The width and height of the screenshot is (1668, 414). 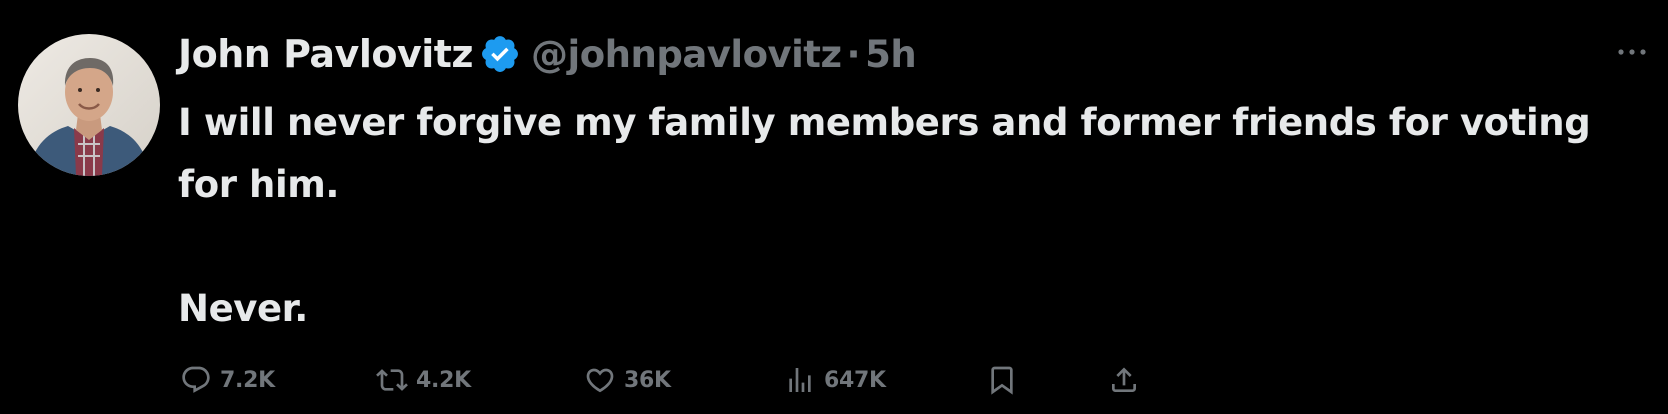 What do you see at coordinates (392, 380) in the screenshot?
I see `repost-icon` at bounding box center [392, 380].